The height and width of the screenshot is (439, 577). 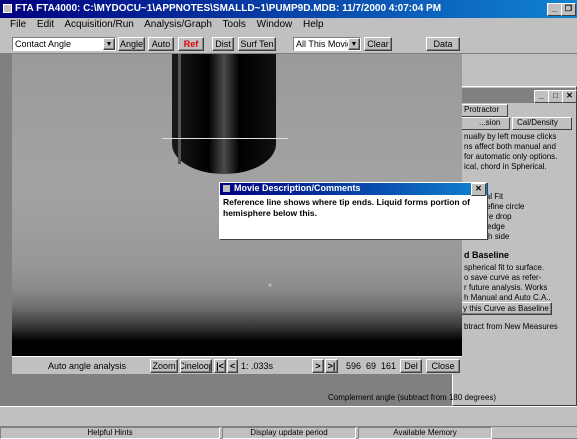 What do you see at coordinates (568, 9) in the screenshot?
I see `restore-icon: ❐` at bounding box center [568, 9].